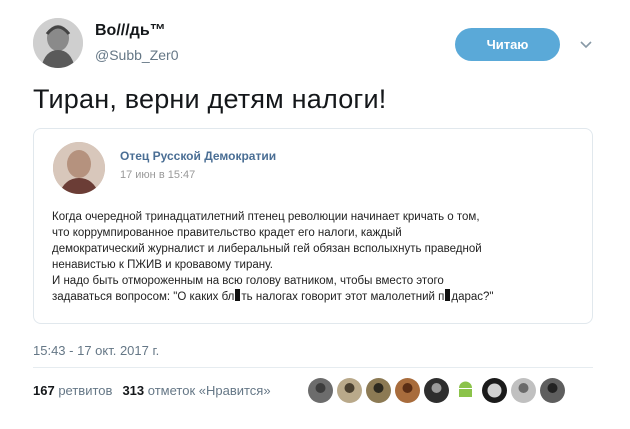 The width and height of the screenshot is (630, 429). I want to click on quote-author-avatar, so click(79, 168).